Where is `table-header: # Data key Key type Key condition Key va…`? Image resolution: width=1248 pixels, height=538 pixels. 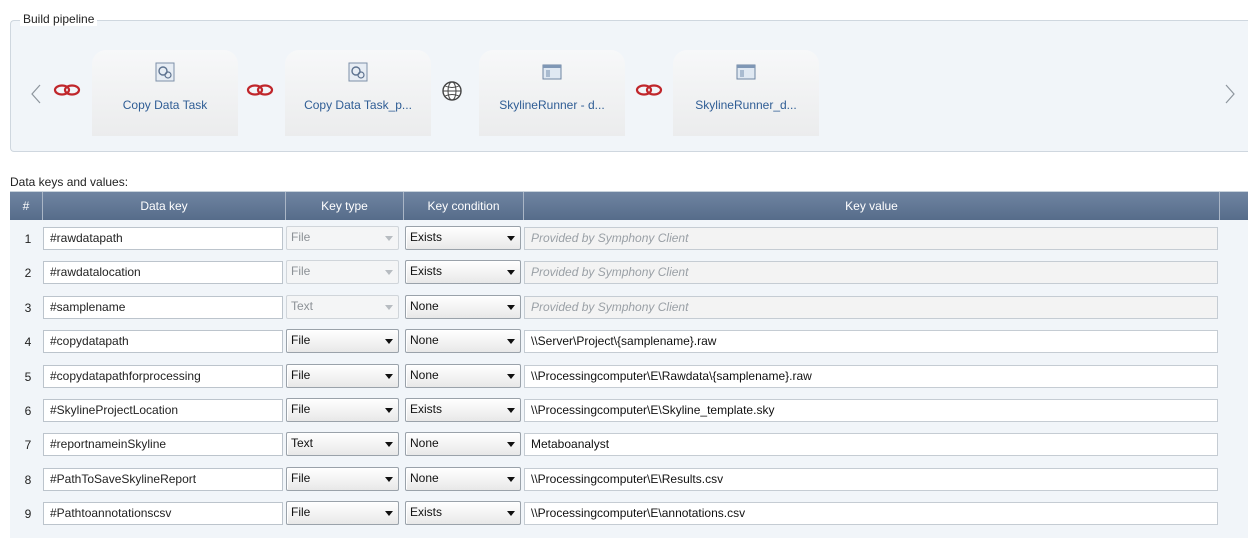 table-header: # Data key Key type Key condition Key va… is located at coordinates (629, 206).